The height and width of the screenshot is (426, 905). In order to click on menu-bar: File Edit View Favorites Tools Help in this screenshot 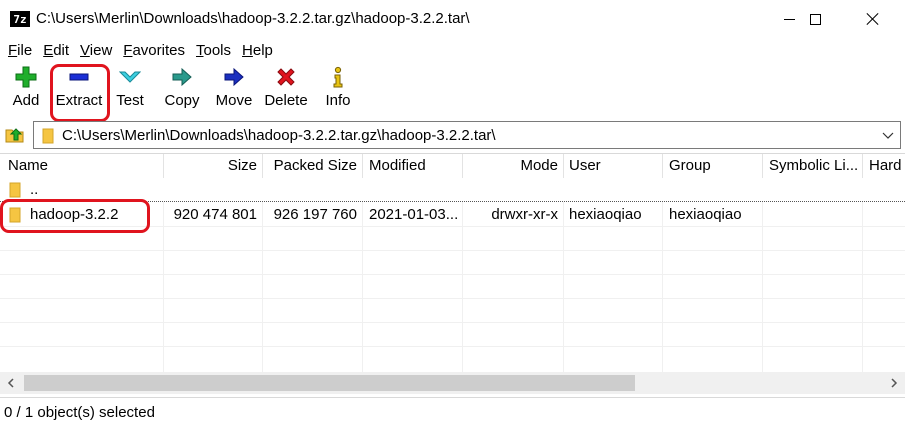, I will do `click(452, 50)`.